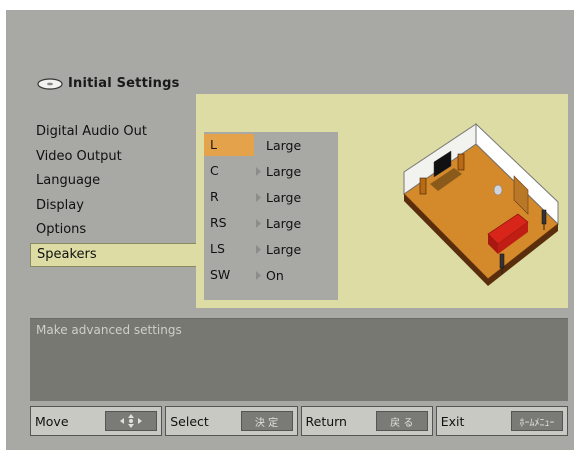  I want to click on menu-item-speakers: Speakers, so click(116, 254).